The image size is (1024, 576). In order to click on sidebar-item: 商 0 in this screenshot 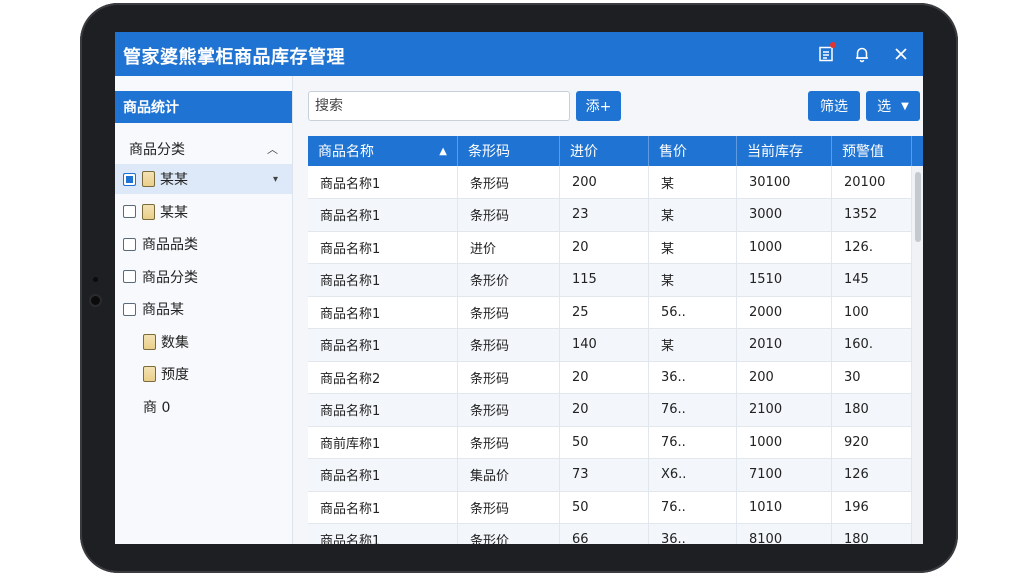, I will do `click(203, 407)`.